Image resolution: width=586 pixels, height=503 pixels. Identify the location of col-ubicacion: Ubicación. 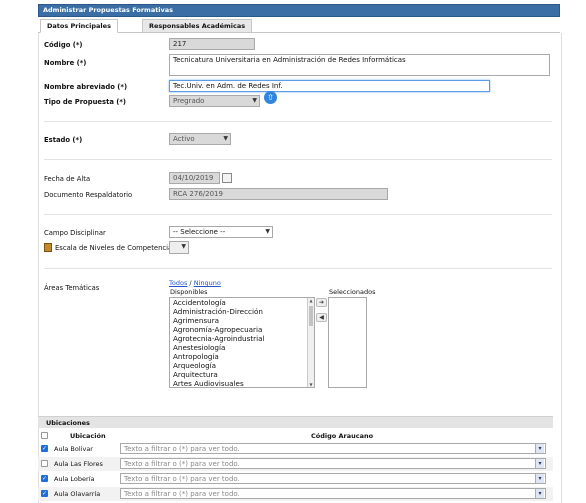
(88, 436).